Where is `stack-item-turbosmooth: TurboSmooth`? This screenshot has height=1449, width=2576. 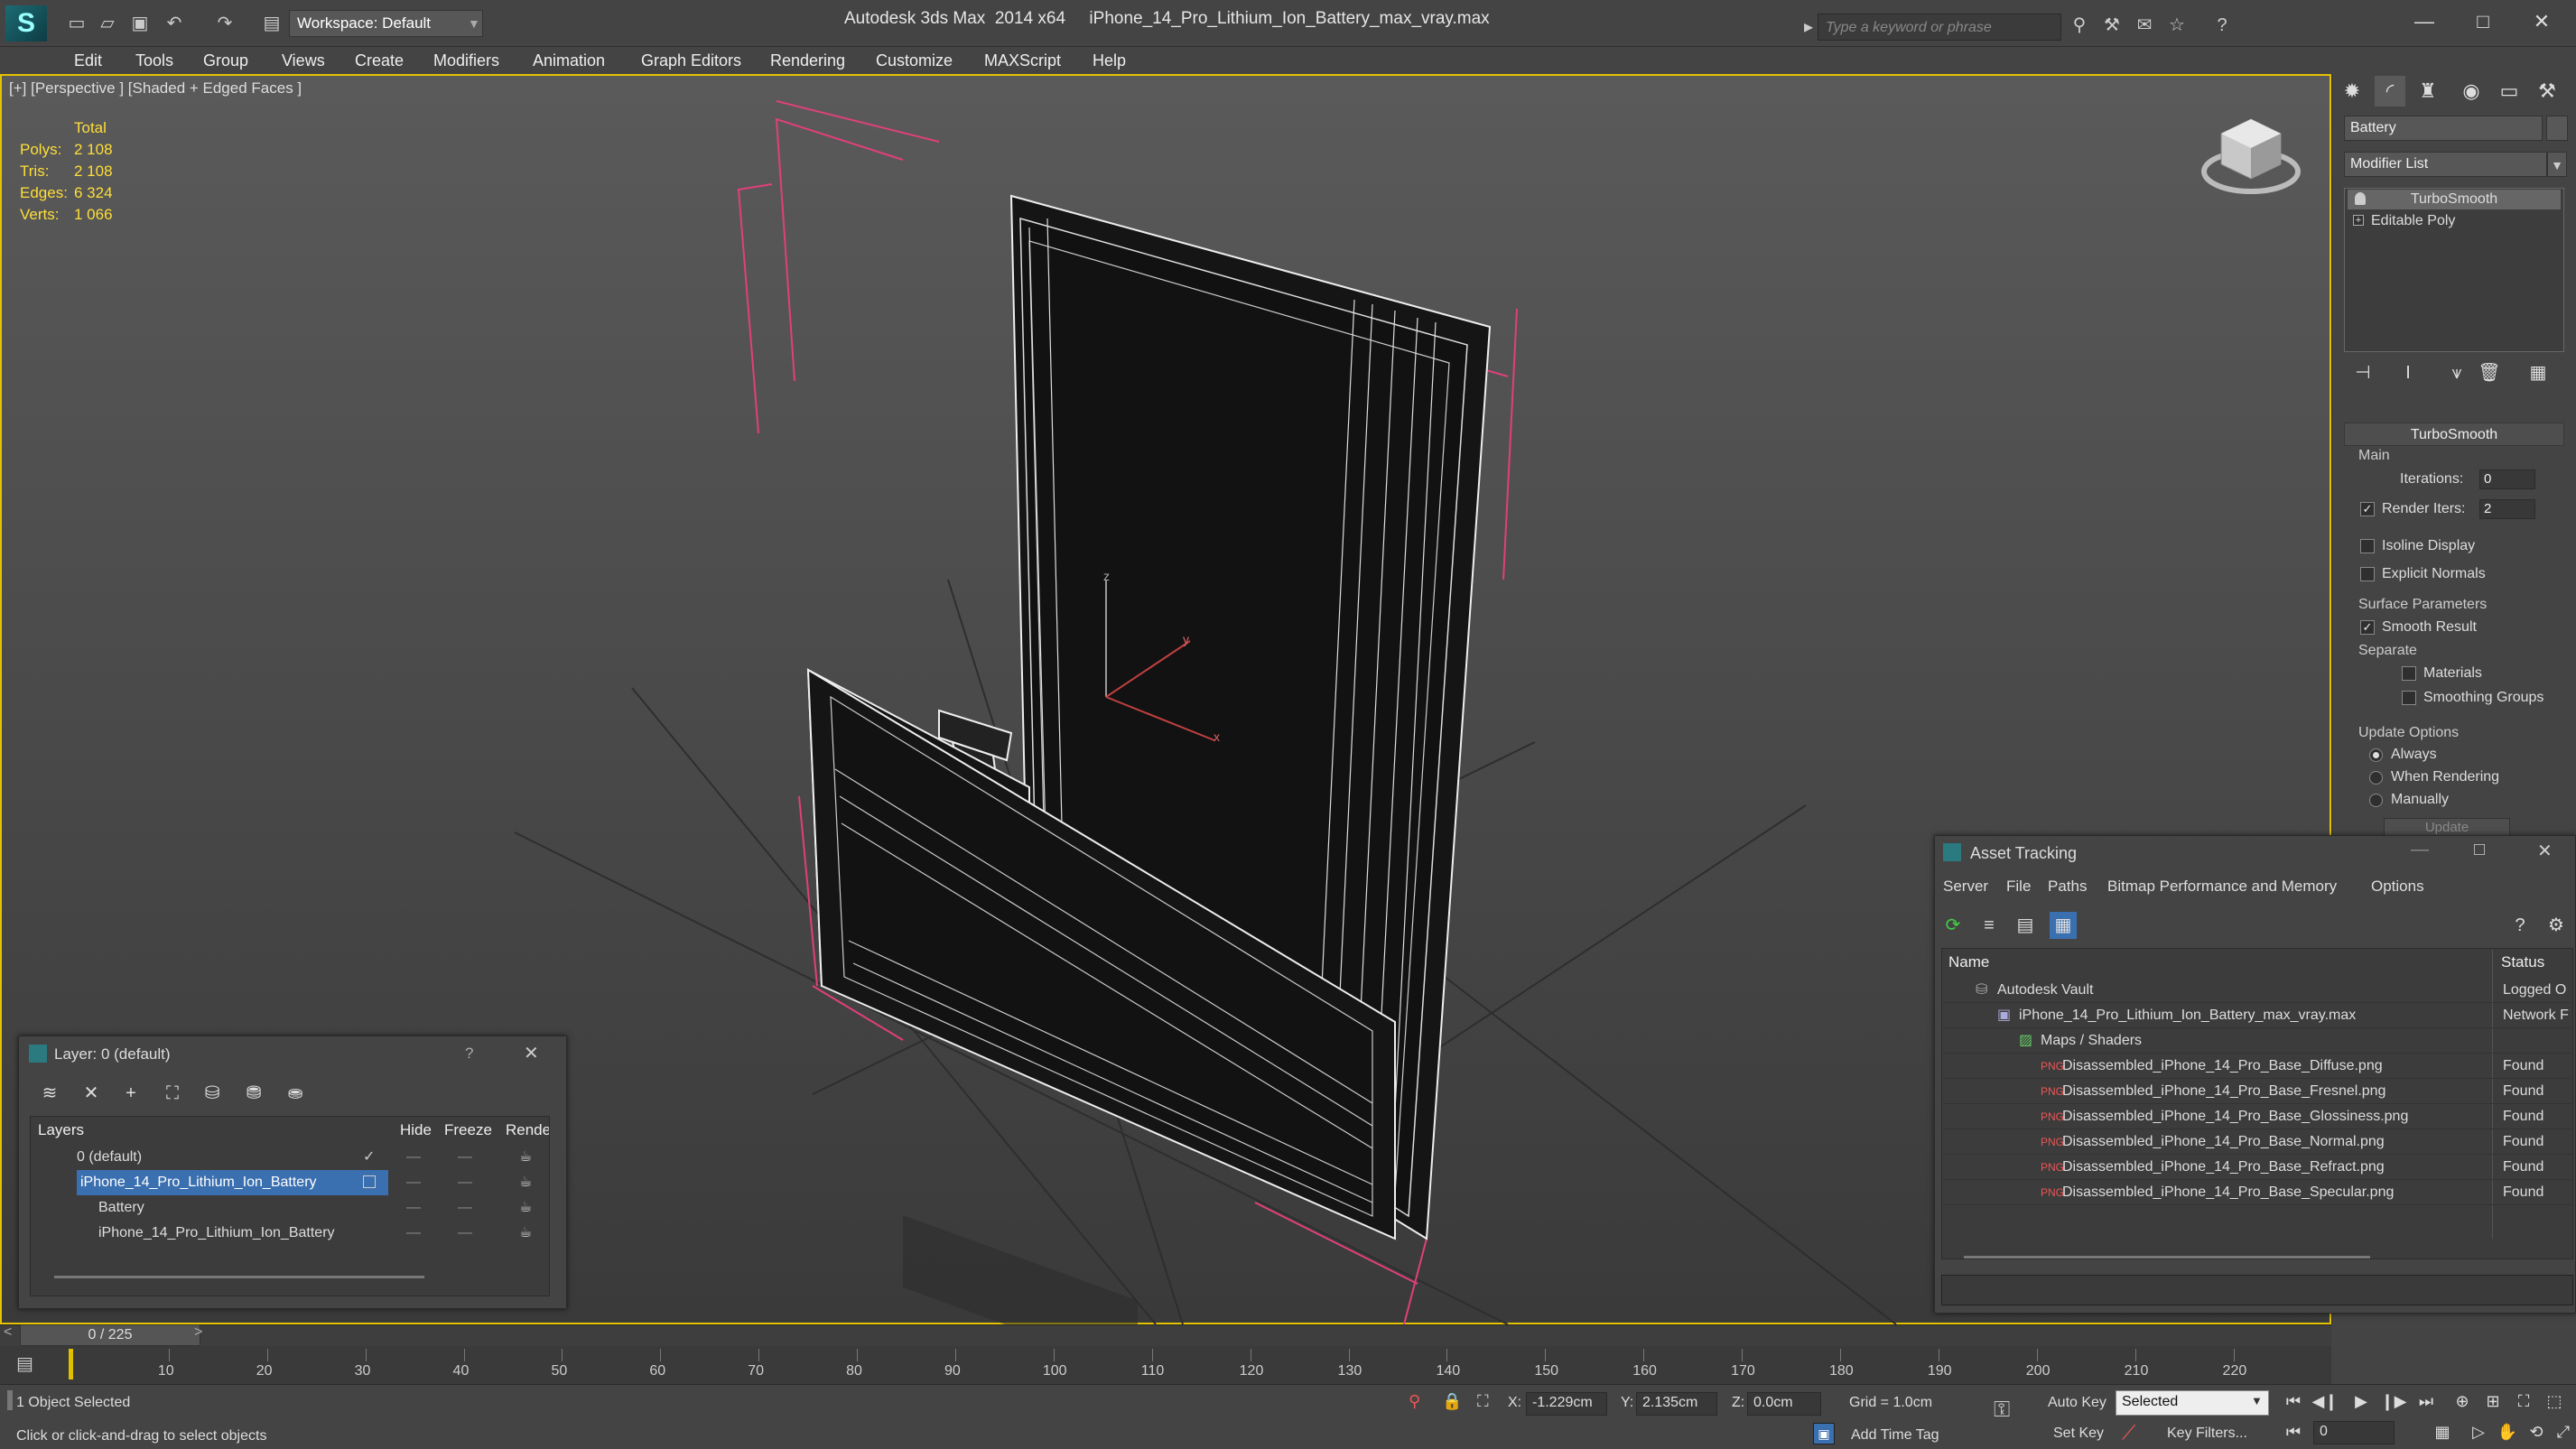
stack-item-turbosmooth: TurboSmooth is located at coordinates (2454, 199).